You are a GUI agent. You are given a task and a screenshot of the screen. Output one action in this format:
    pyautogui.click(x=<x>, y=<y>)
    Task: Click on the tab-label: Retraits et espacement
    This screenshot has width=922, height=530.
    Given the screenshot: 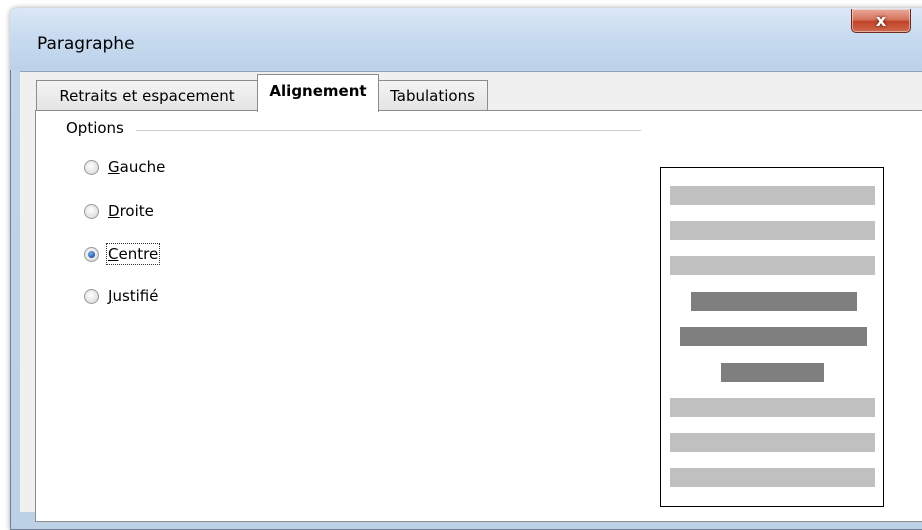 What is the action you would take?
    pyautogui.click(x=147, y=96)
    